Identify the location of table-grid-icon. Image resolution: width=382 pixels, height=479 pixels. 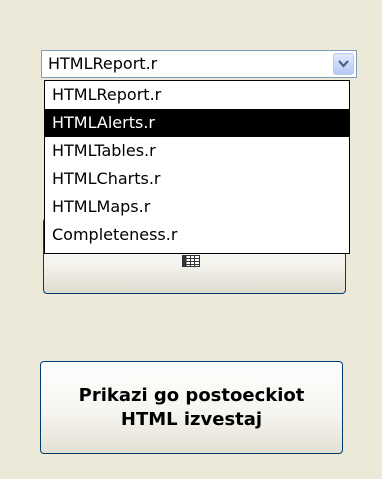
(191, 261).